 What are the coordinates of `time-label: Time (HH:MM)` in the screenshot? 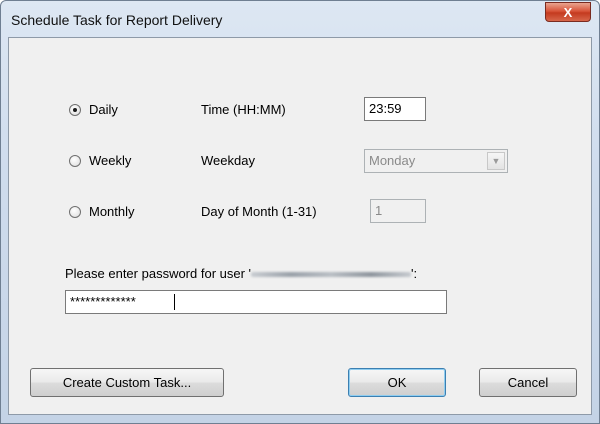 It's located at (243, 109).